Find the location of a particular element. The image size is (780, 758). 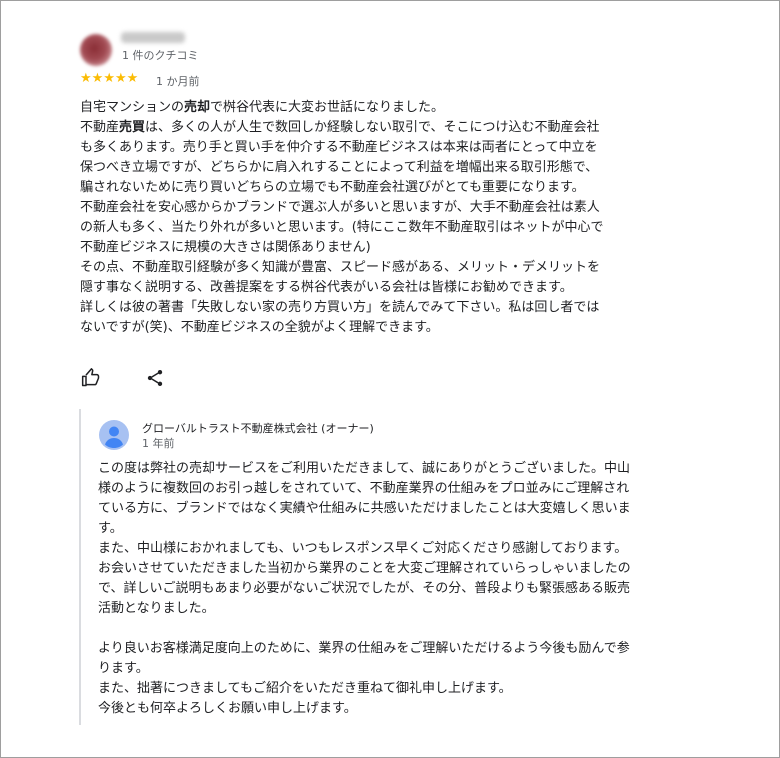

review-text-segment: 詳しくは彼の著書「失敗しない家の売り方買い方」を読んでみて下さい。私は回し者では is located at coordinates (340, 307).